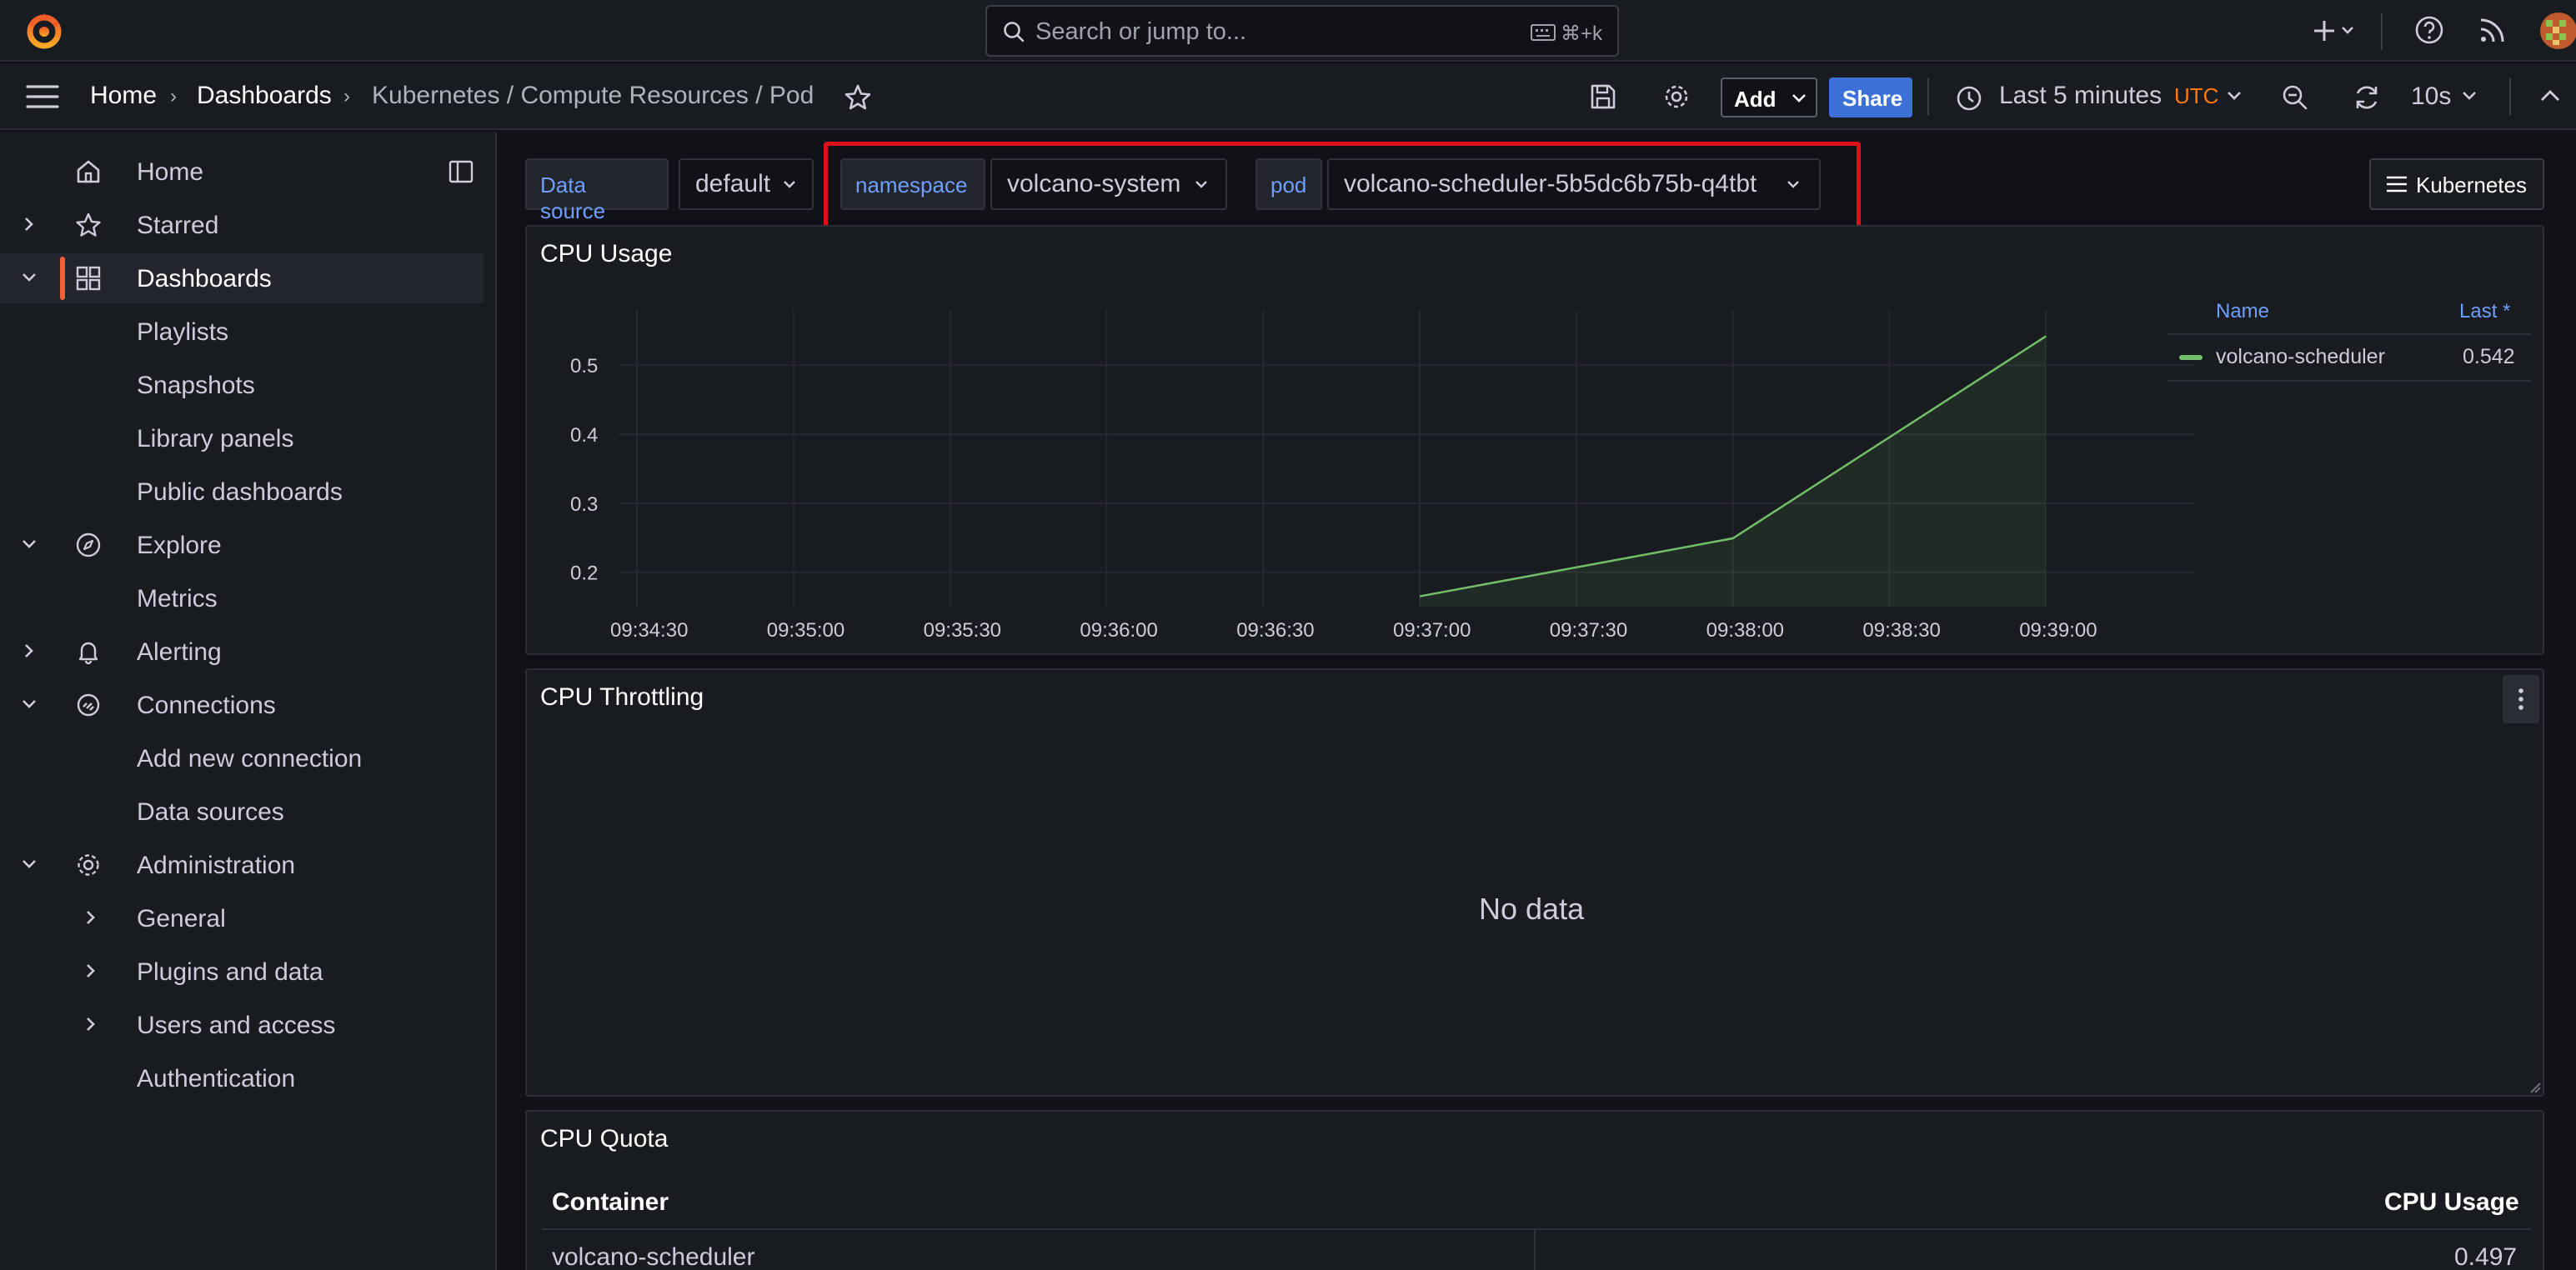 Image resolution: width=2576 pixels, height=1270 pixels. Describe the element at coordinates (2429, 30) in the screenshot. I see `help-icon` at that location.